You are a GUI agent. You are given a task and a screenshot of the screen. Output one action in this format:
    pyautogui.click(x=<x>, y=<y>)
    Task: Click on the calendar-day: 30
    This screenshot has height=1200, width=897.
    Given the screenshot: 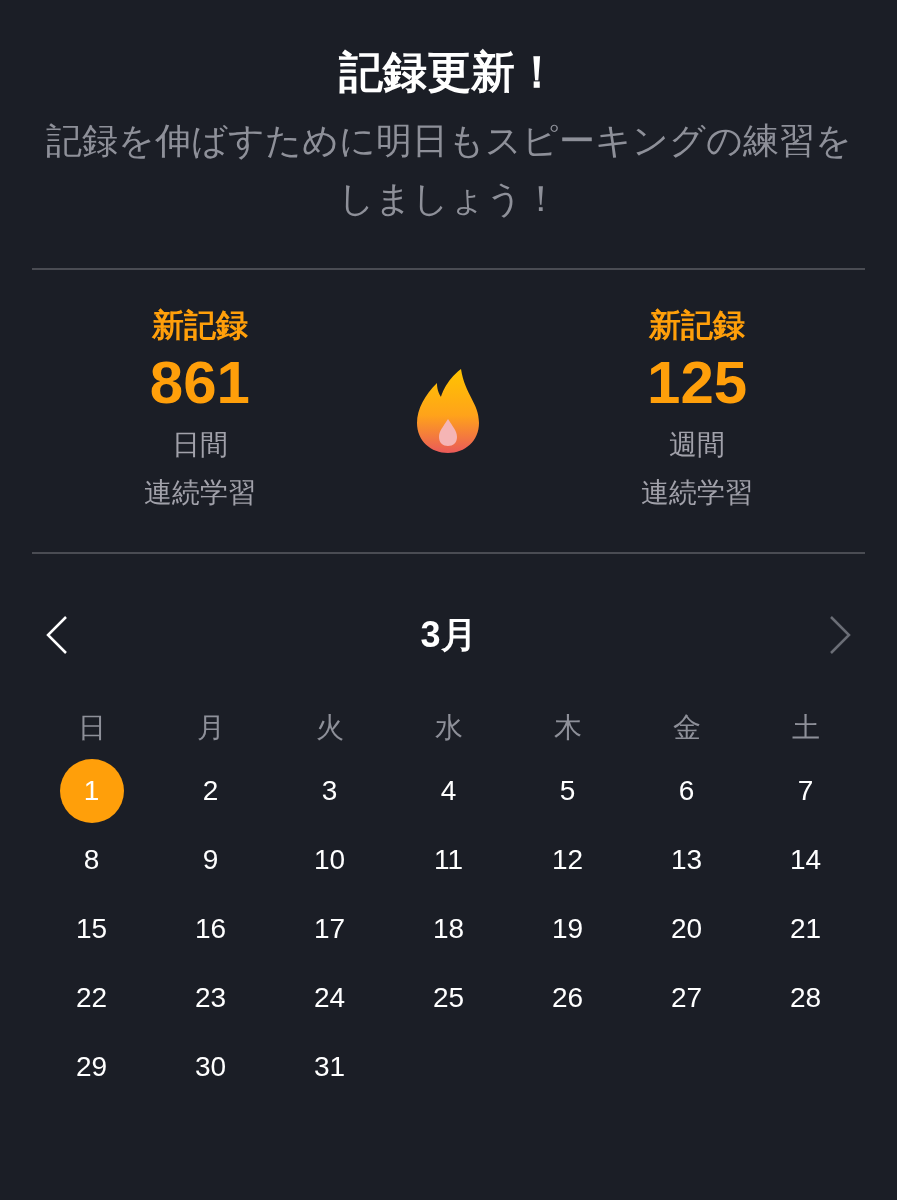 What is the action you would take?
    pyautogui.click(x=210, y=1066)
    